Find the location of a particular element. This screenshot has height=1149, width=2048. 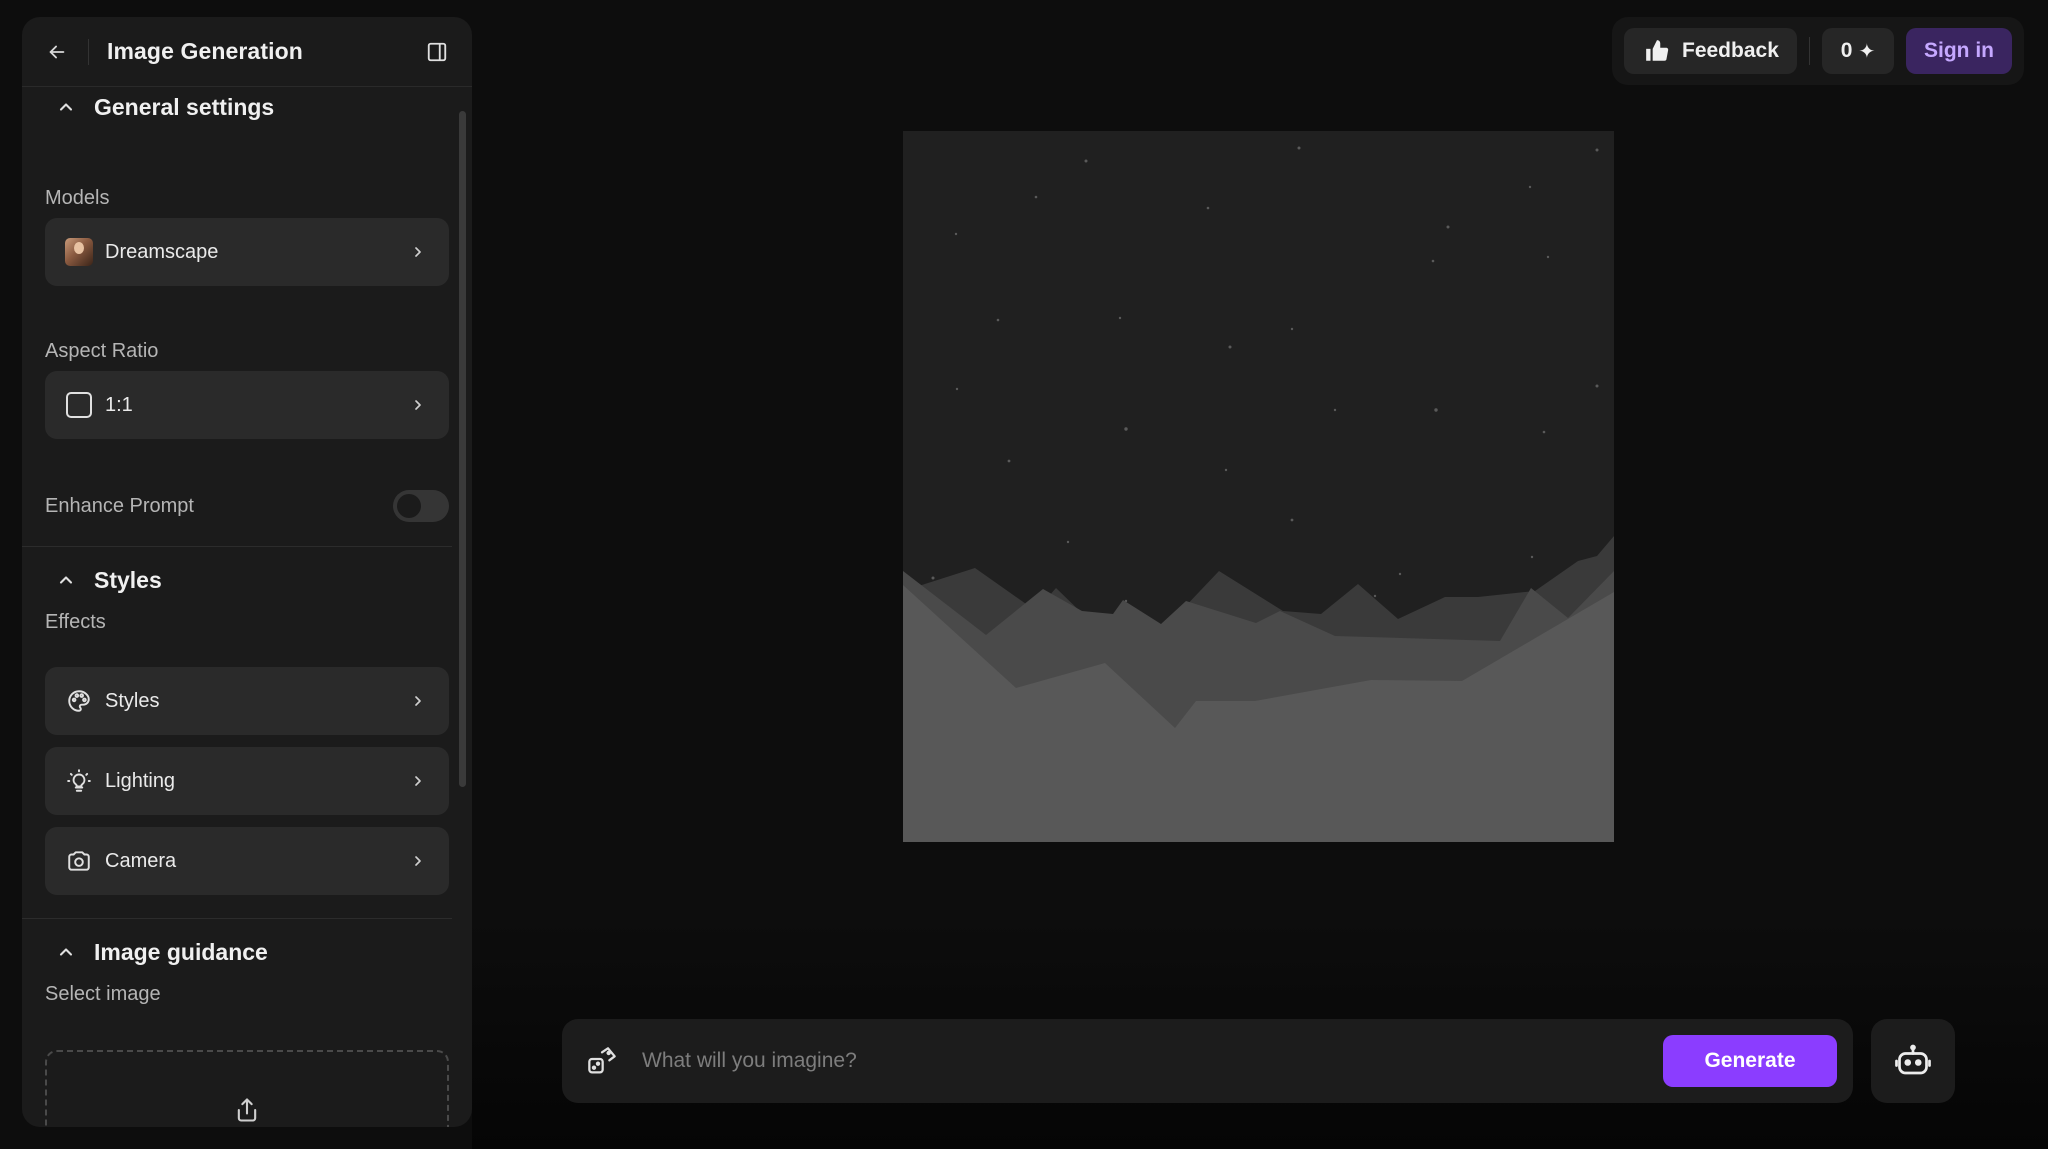

model-value: Dreamscape is located at coordinates (162, 251).